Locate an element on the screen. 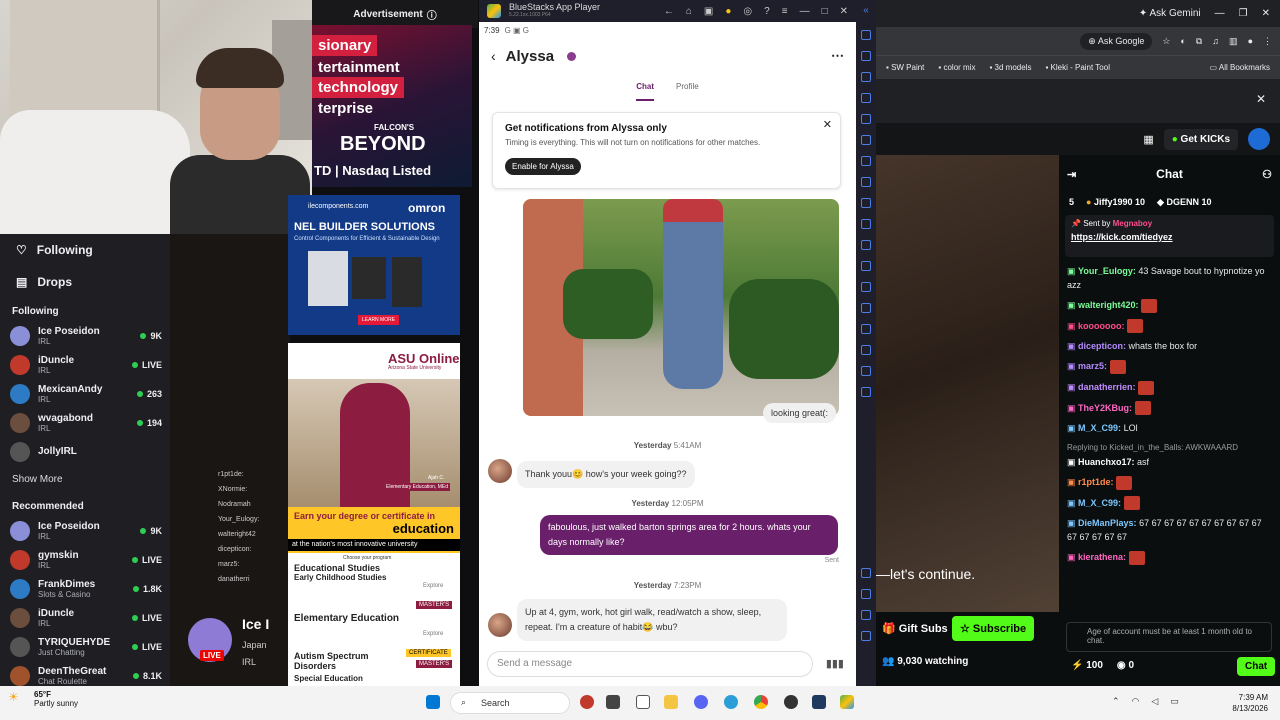 Image resolution: width=1280 pixels, height=720 pixels. file-explorer-icon is located at coordinates (671, 702).